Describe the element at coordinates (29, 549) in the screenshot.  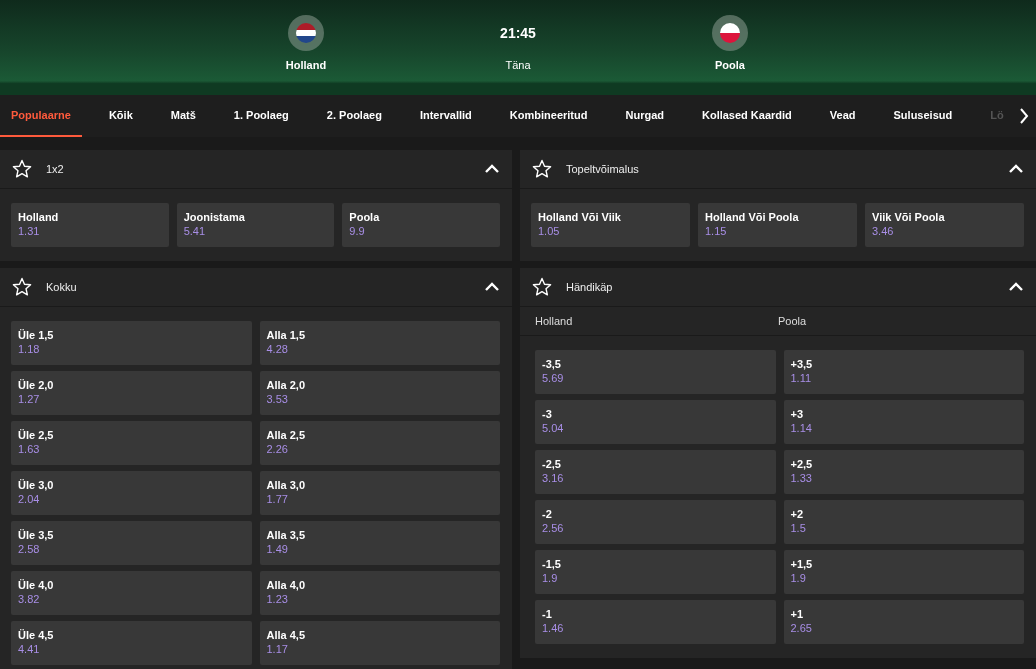
I see `odds-value: 2.58` at that location.